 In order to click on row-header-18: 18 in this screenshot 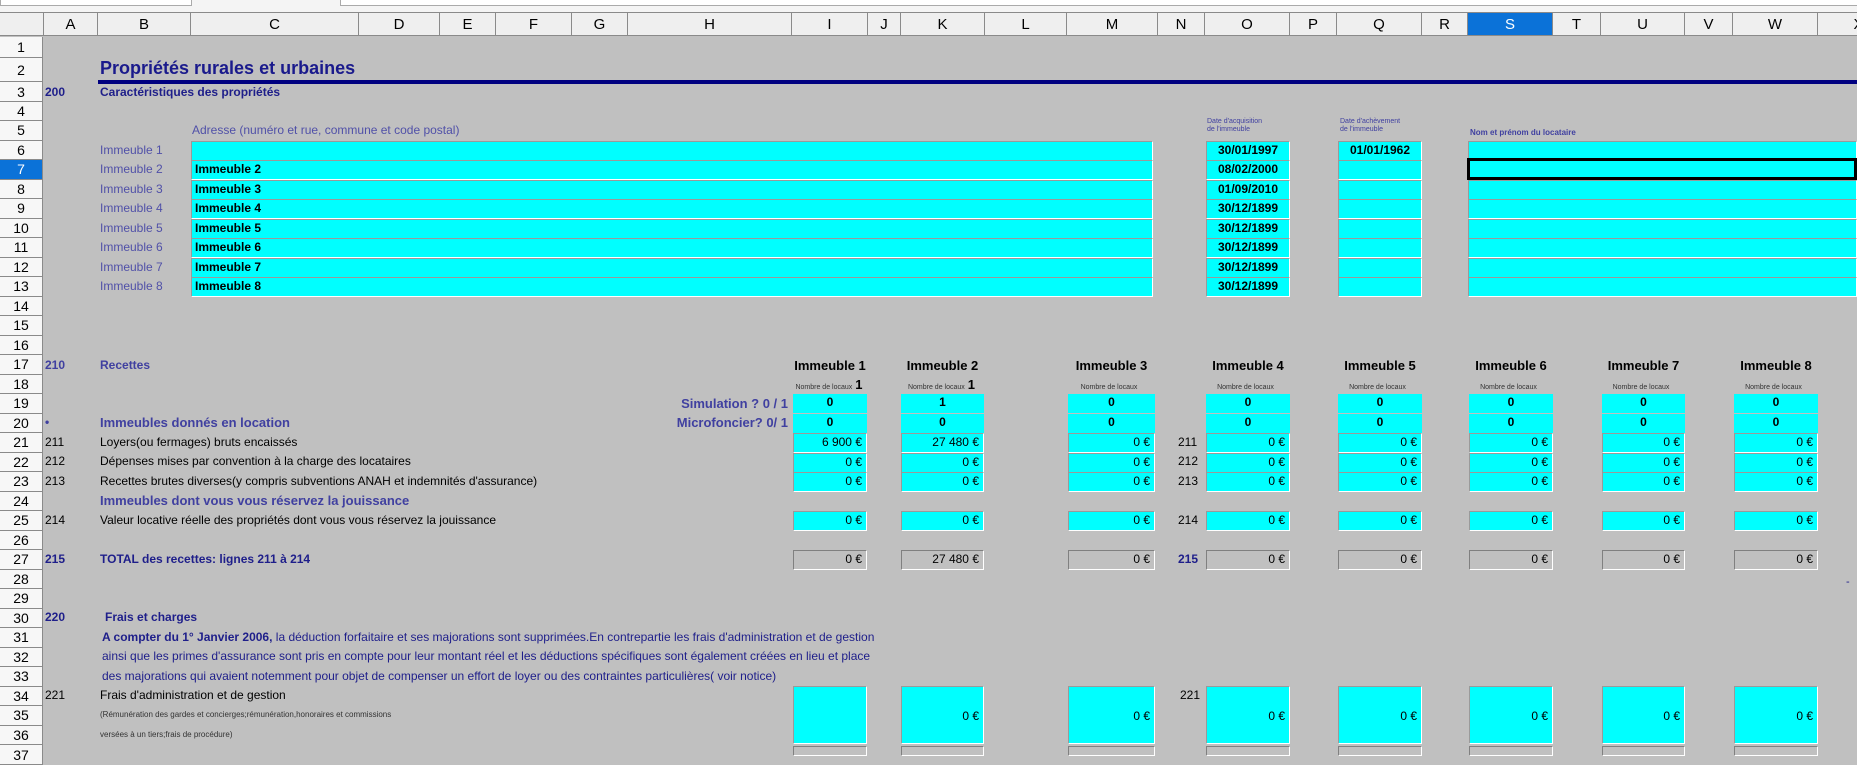, I will do `click(21, 384)`.